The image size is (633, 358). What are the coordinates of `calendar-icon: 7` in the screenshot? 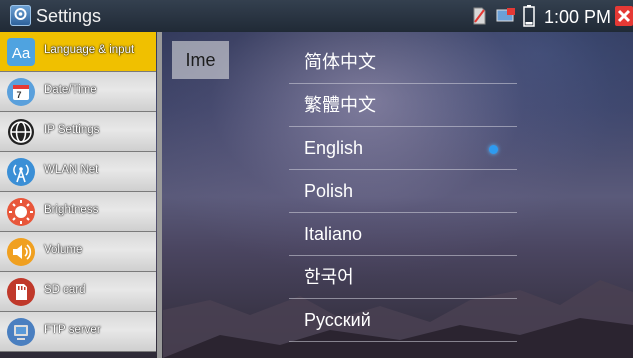 It's located at (21, 92).